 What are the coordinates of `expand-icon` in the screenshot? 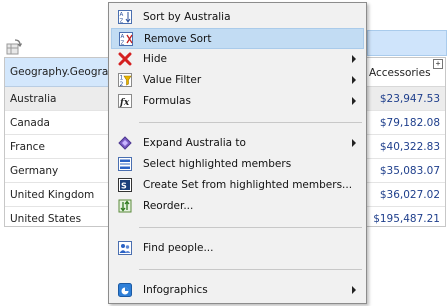 It's located at (125, 143).